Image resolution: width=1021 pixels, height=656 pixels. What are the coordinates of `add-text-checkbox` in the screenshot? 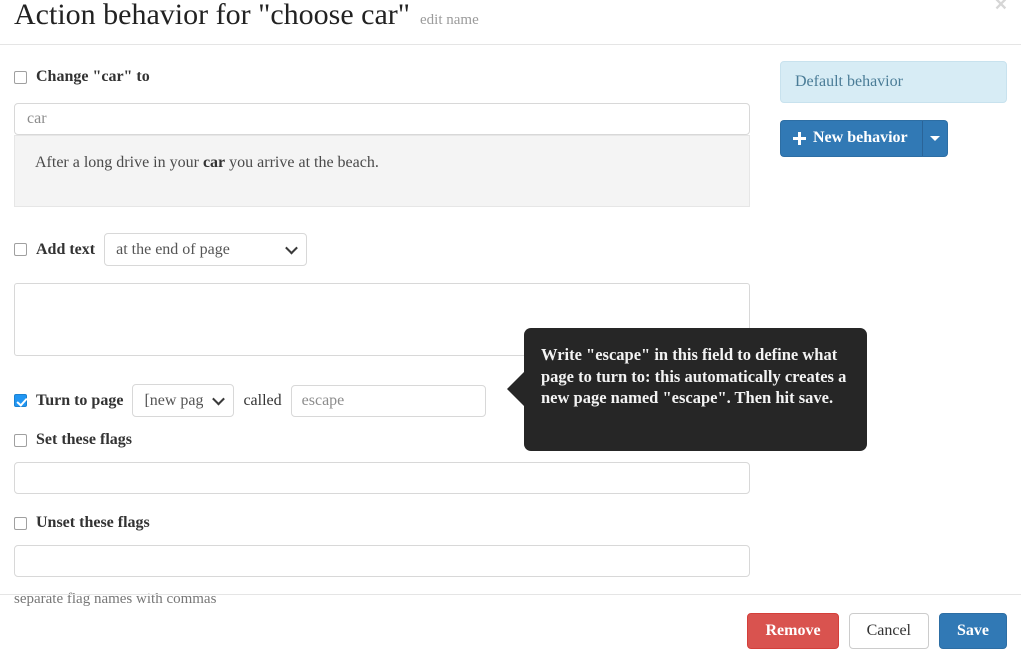 It's located at (20, 249).